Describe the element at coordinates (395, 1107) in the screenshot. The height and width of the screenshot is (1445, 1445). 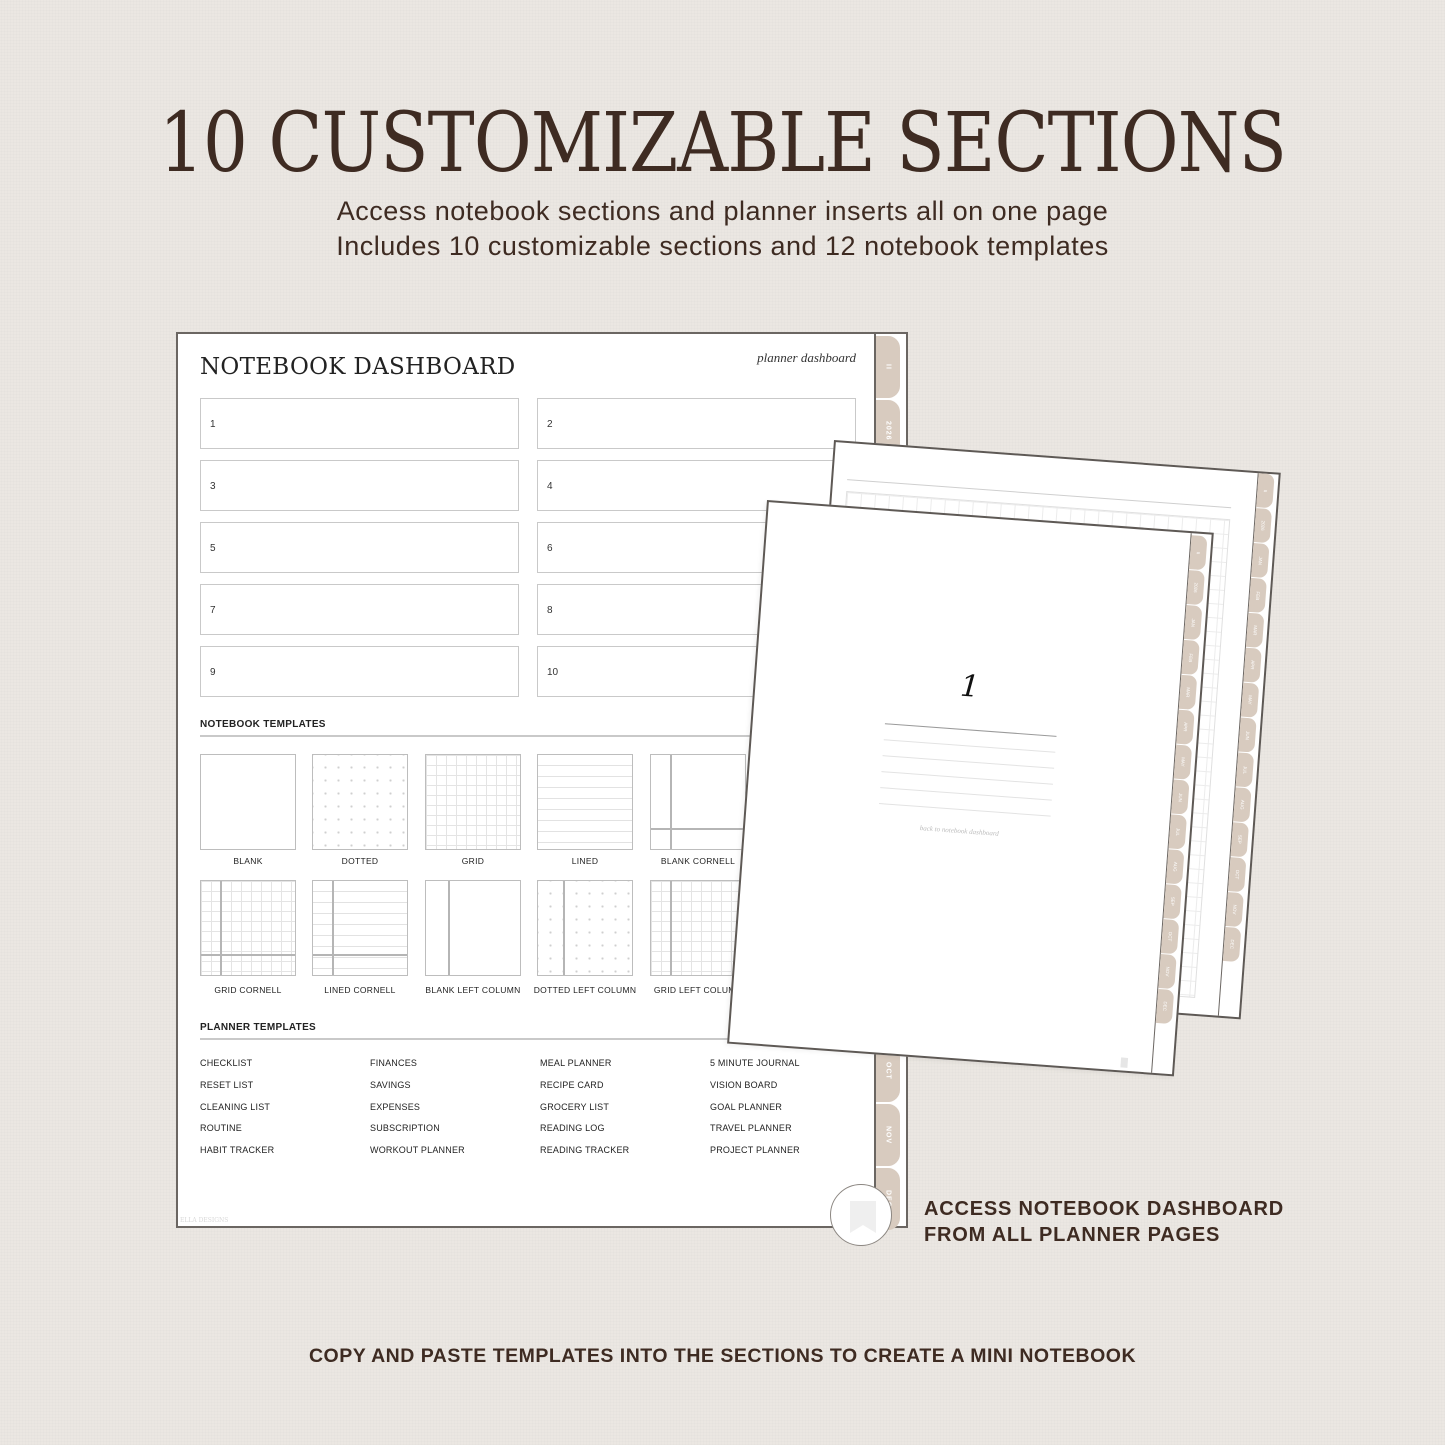
I see `planner-template-link: EXPENSES` at that location.